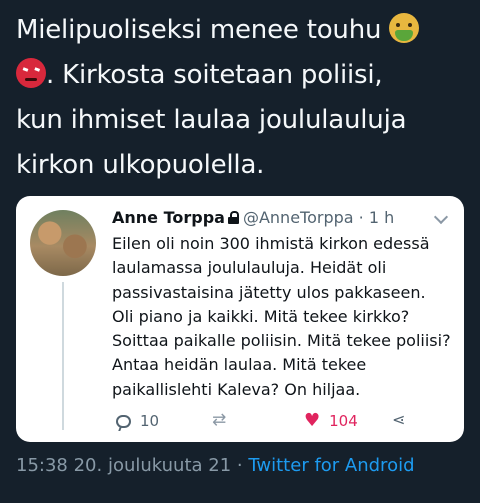 The image size is (480, 503). What do you see at coordinates (137, 421) in the screenshot?
I see `reply-button: 10` at bounding box center [137, 421].